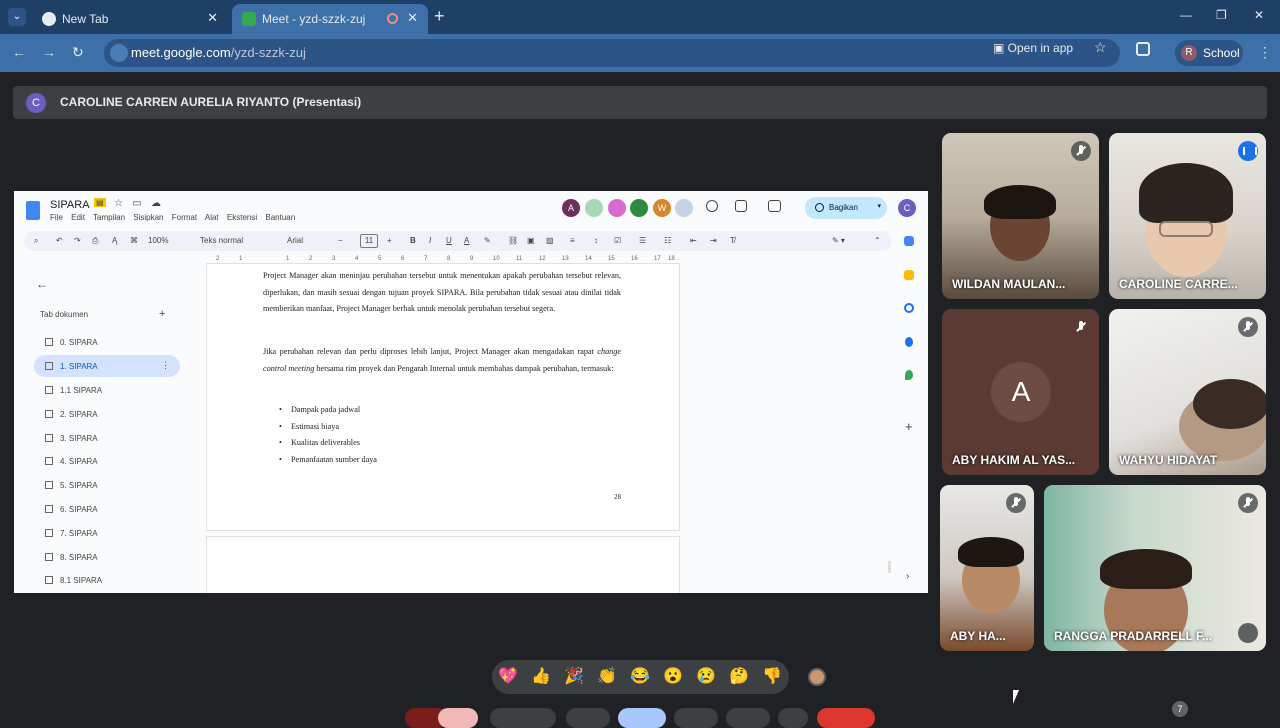  Describe the element at coordinates (42, 284) in the screenshot. I see `back-arrow-icon: ←` at that location.